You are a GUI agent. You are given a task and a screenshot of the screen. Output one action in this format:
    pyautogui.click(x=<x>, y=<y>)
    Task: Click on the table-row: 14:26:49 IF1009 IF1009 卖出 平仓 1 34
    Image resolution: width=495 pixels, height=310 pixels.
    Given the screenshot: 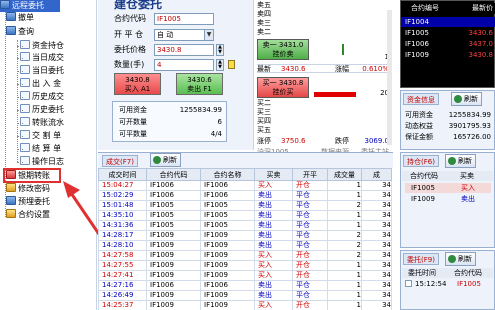 What is the action you would take?
    pyautogui.click(x=245, y=295)
    